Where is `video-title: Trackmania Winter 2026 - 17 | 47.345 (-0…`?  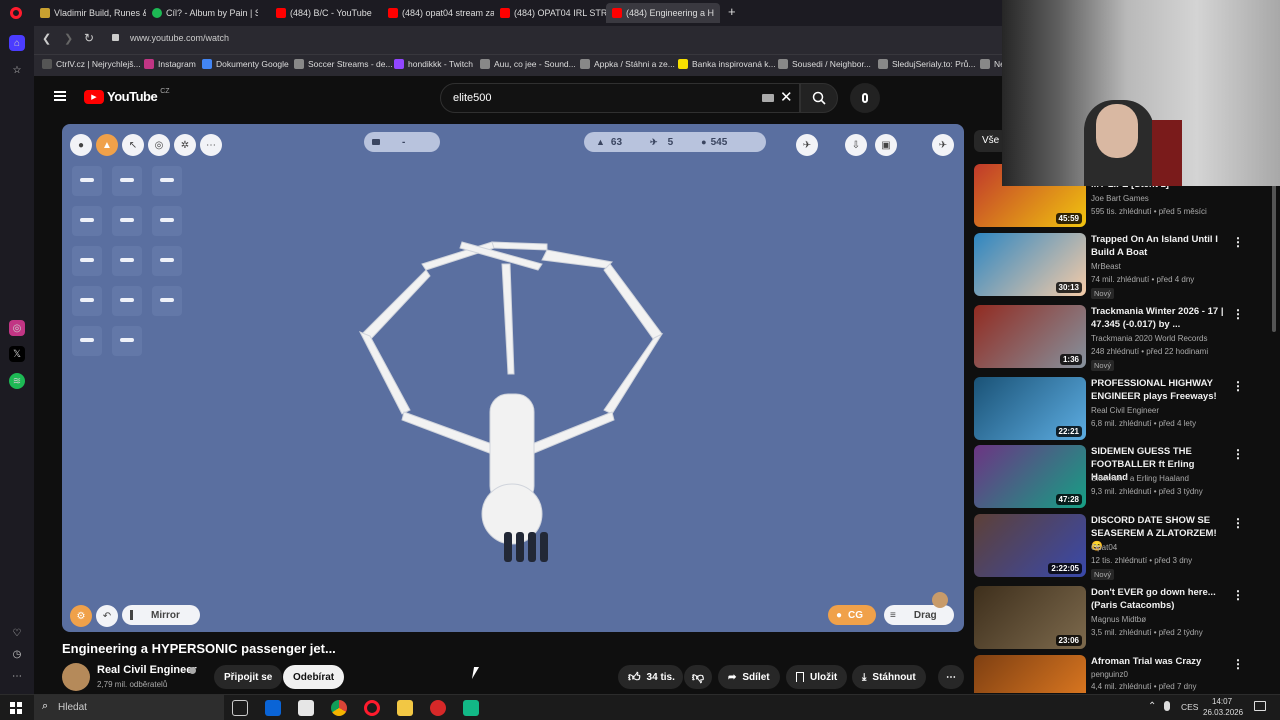
video-title: Trackmania Winter 2026 - 17 | 47.345 (-0… is located at coordinates (1161, 318).